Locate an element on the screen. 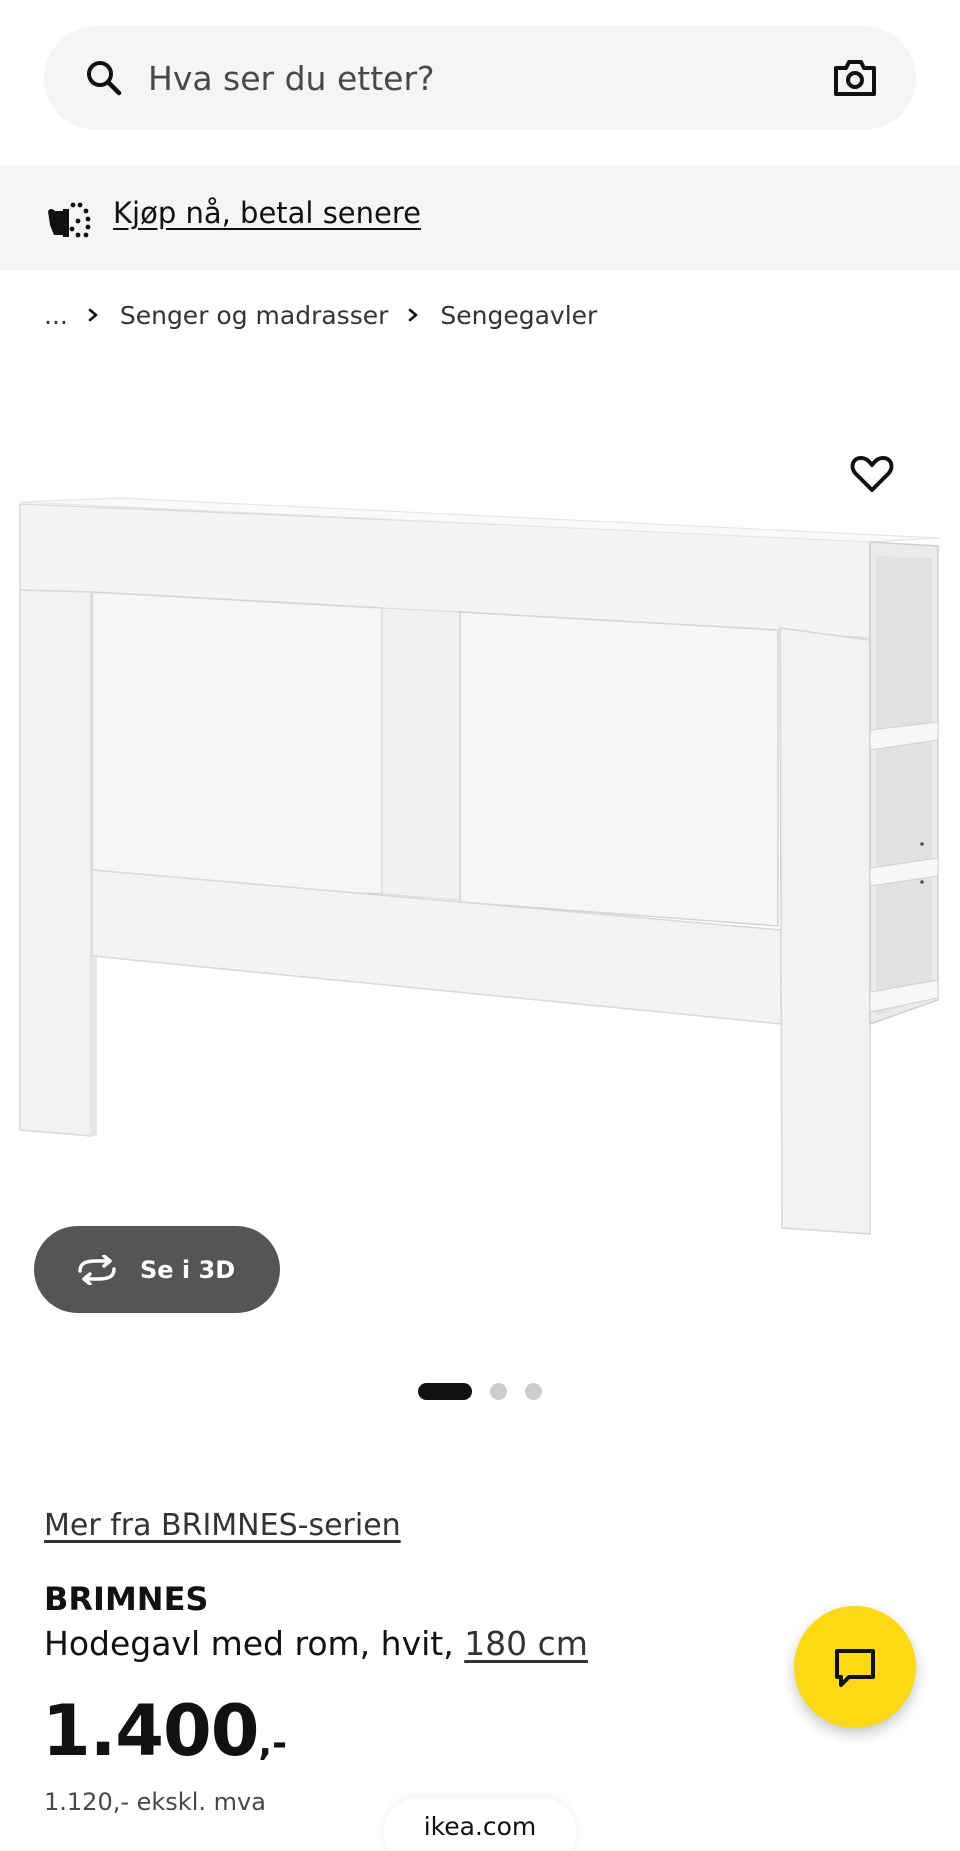 Image resolution: width=960 pixels, height=1851 pixels. promo-banner: Kjøp nå, betal senere is located at coordinates (480, 217).